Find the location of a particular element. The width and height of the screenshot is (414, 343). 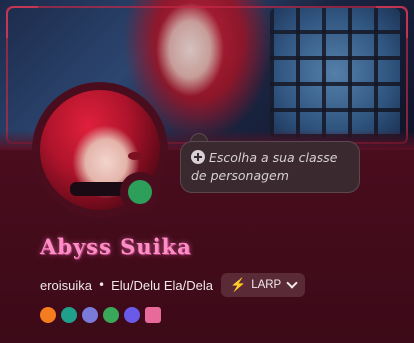

avatar-eye is located at coordinates (135, 156).